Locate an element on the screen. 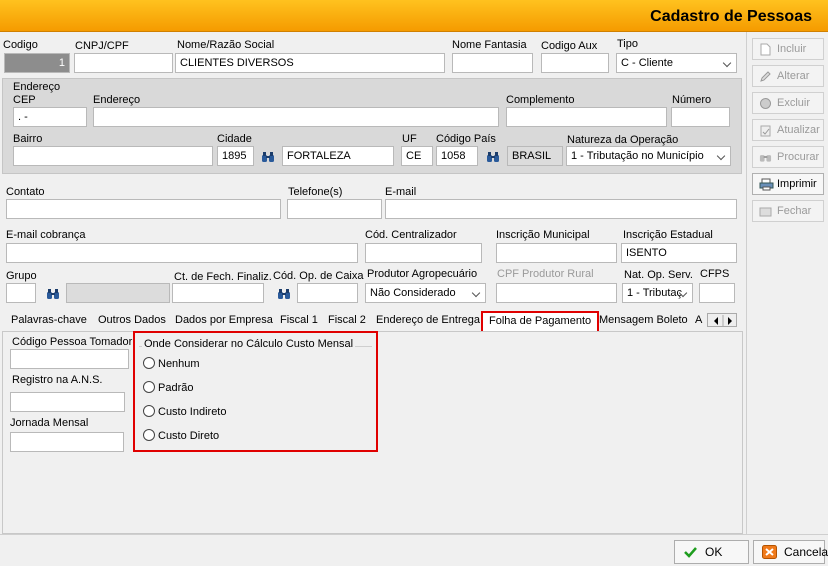  complemento-field is located at coordinates (586, 117).